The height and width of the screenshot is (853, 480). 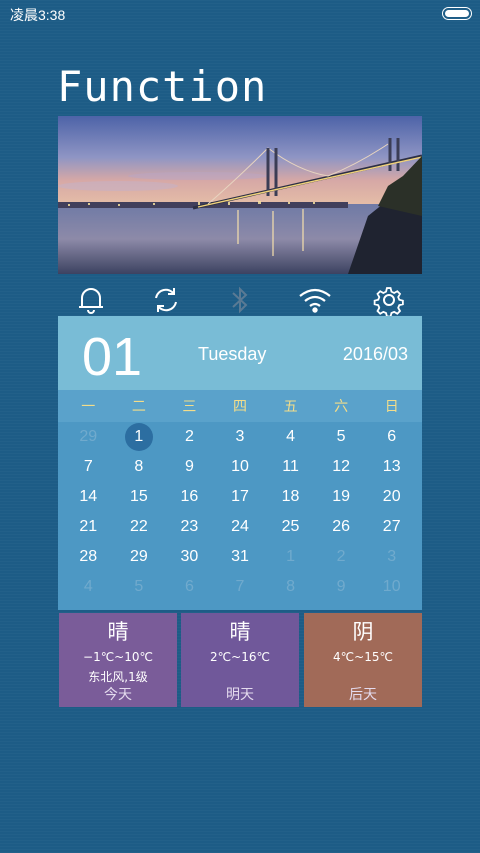 What do you see at coordinates (375, 354) in the screenshot?
I see `current-month: 2016/03` at bounding box center [375, 354].